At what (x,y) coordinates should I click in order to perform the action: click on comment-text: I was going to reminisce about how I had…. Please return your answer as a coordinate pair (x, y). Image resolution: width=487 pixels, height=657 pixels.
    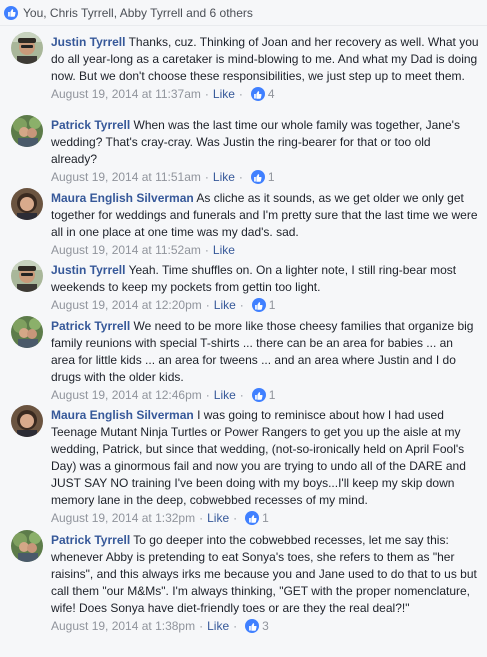
    Looking at the image, I should click on (258, 457).